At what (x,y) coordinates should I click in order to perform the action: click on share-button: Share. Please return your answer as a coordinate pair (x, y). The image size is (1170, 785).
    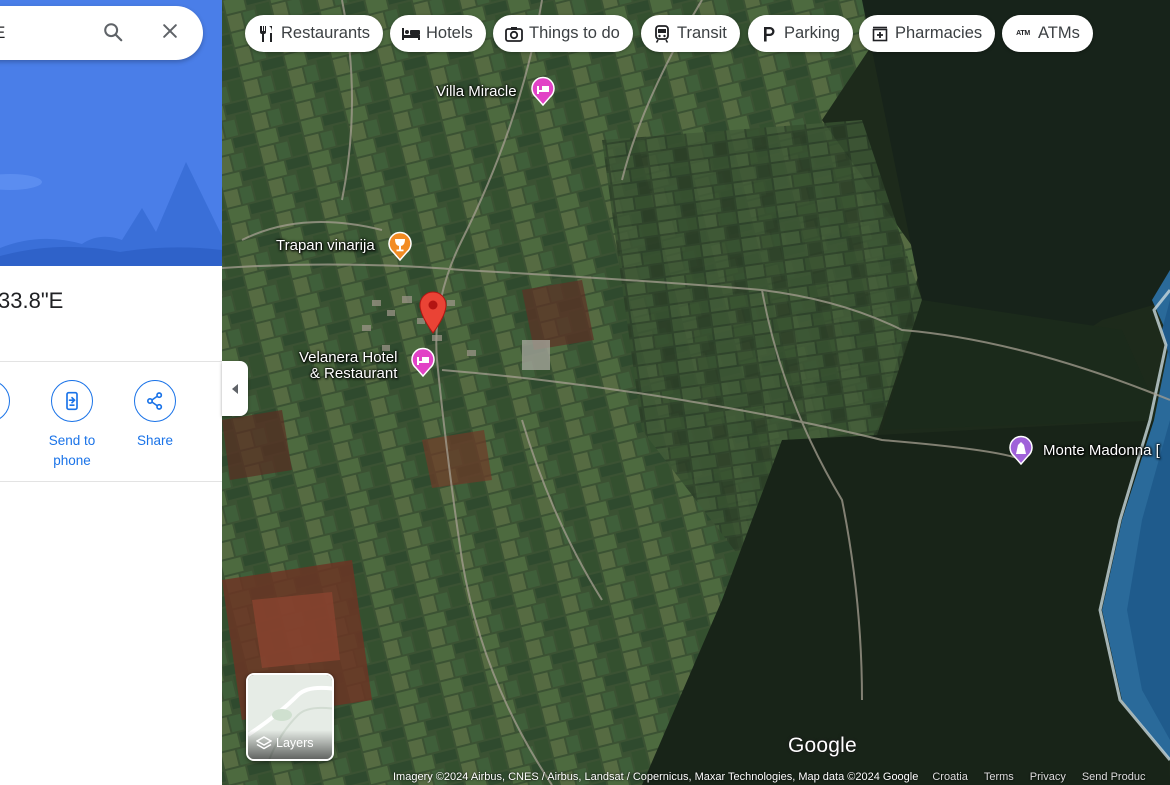
    Looking at the image, I should click on (155, 415).